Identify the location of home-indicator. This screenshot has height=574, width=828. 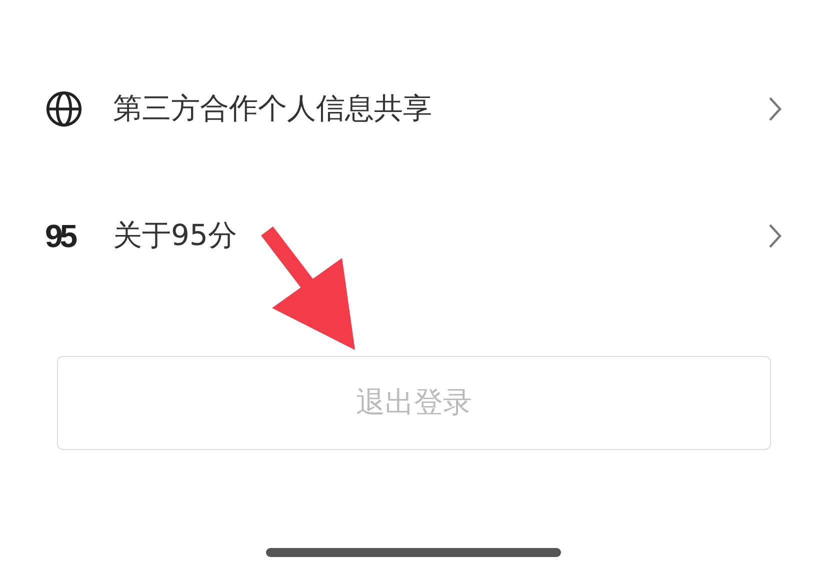
(413, 552).